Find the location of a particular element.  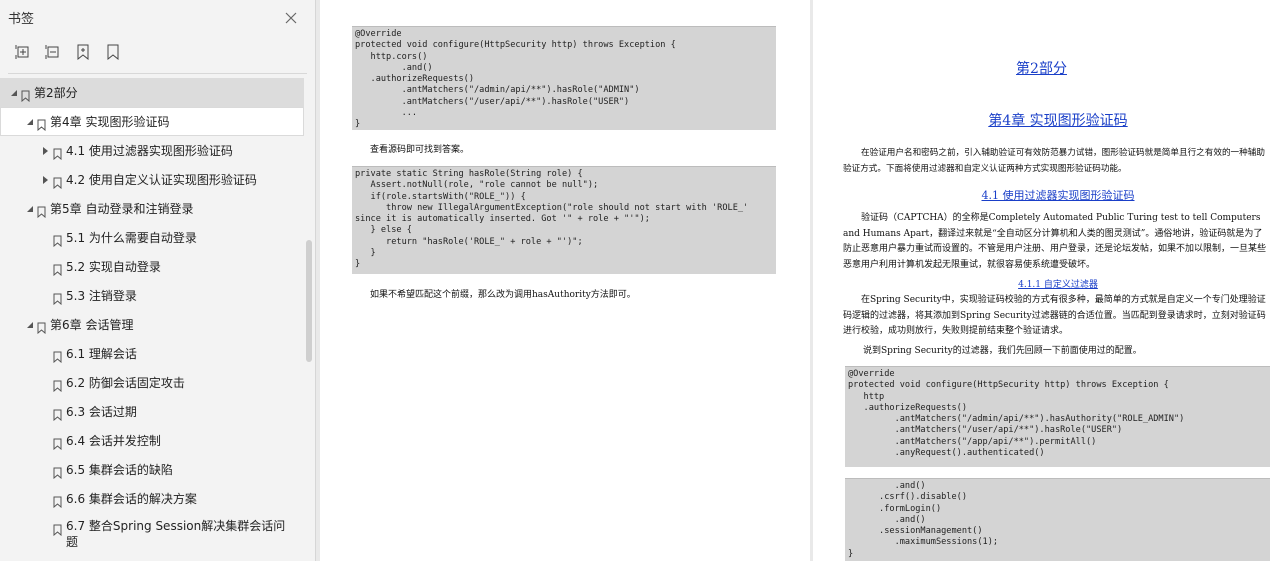

bookmark-label: 6.5 集群会话的缺陷 is located at coordinates (119, 470).